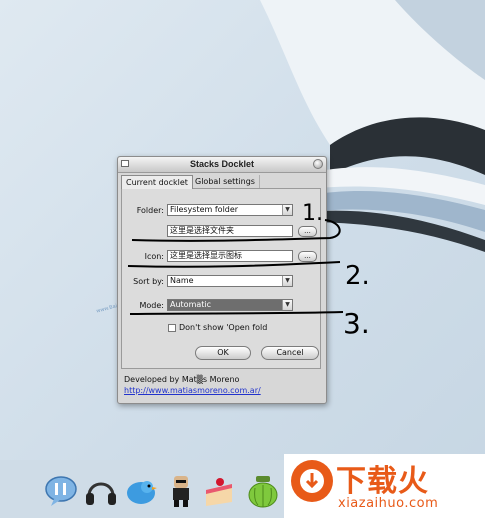 The image size is (485, 518). I want to click on dont-show-label: Don't show 'Open fold, so click(223, 327).